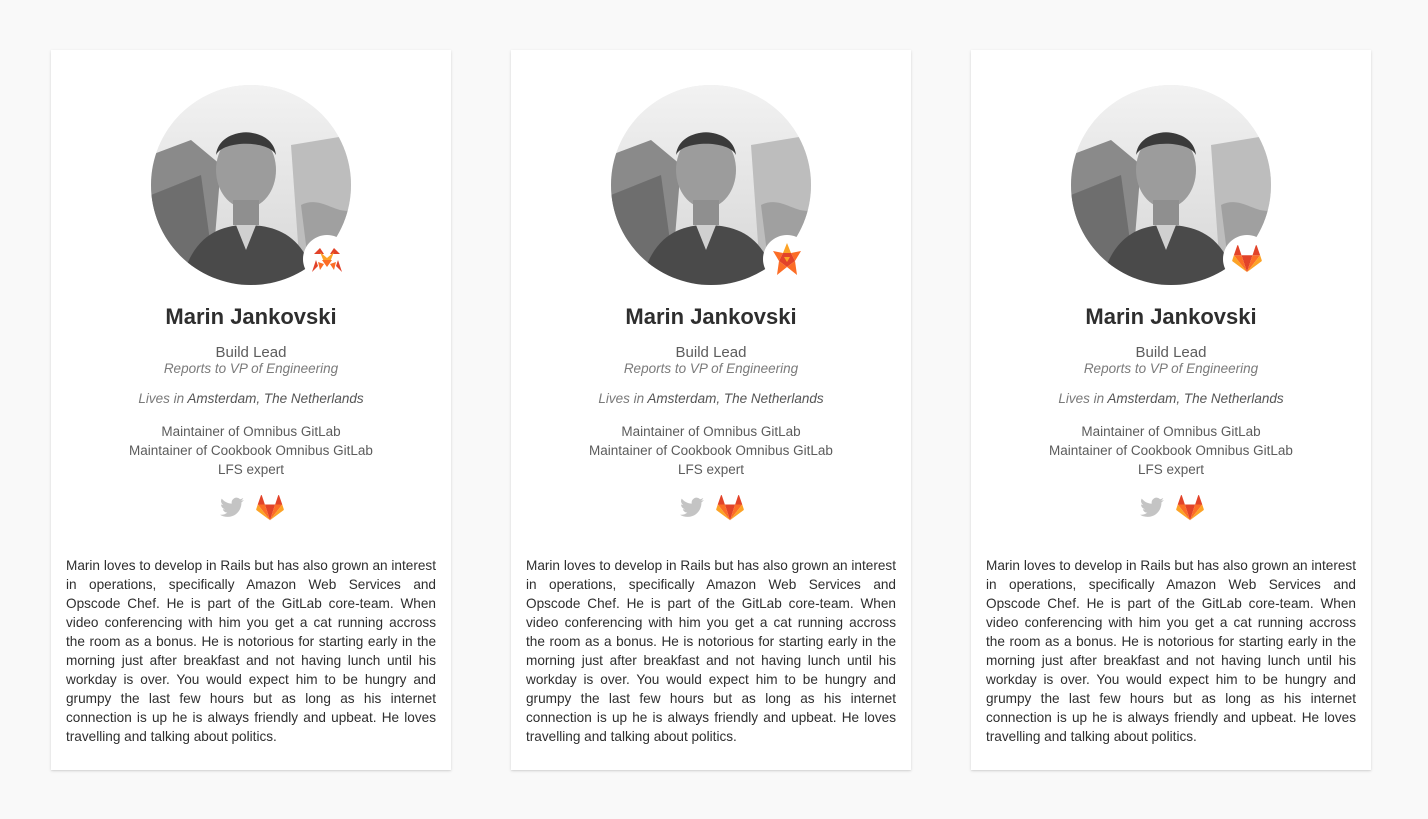  What do you see at coordinates (787, 259) in the screenshot?
I see `tanuki-star-icon` at bounding box center [787, 259].